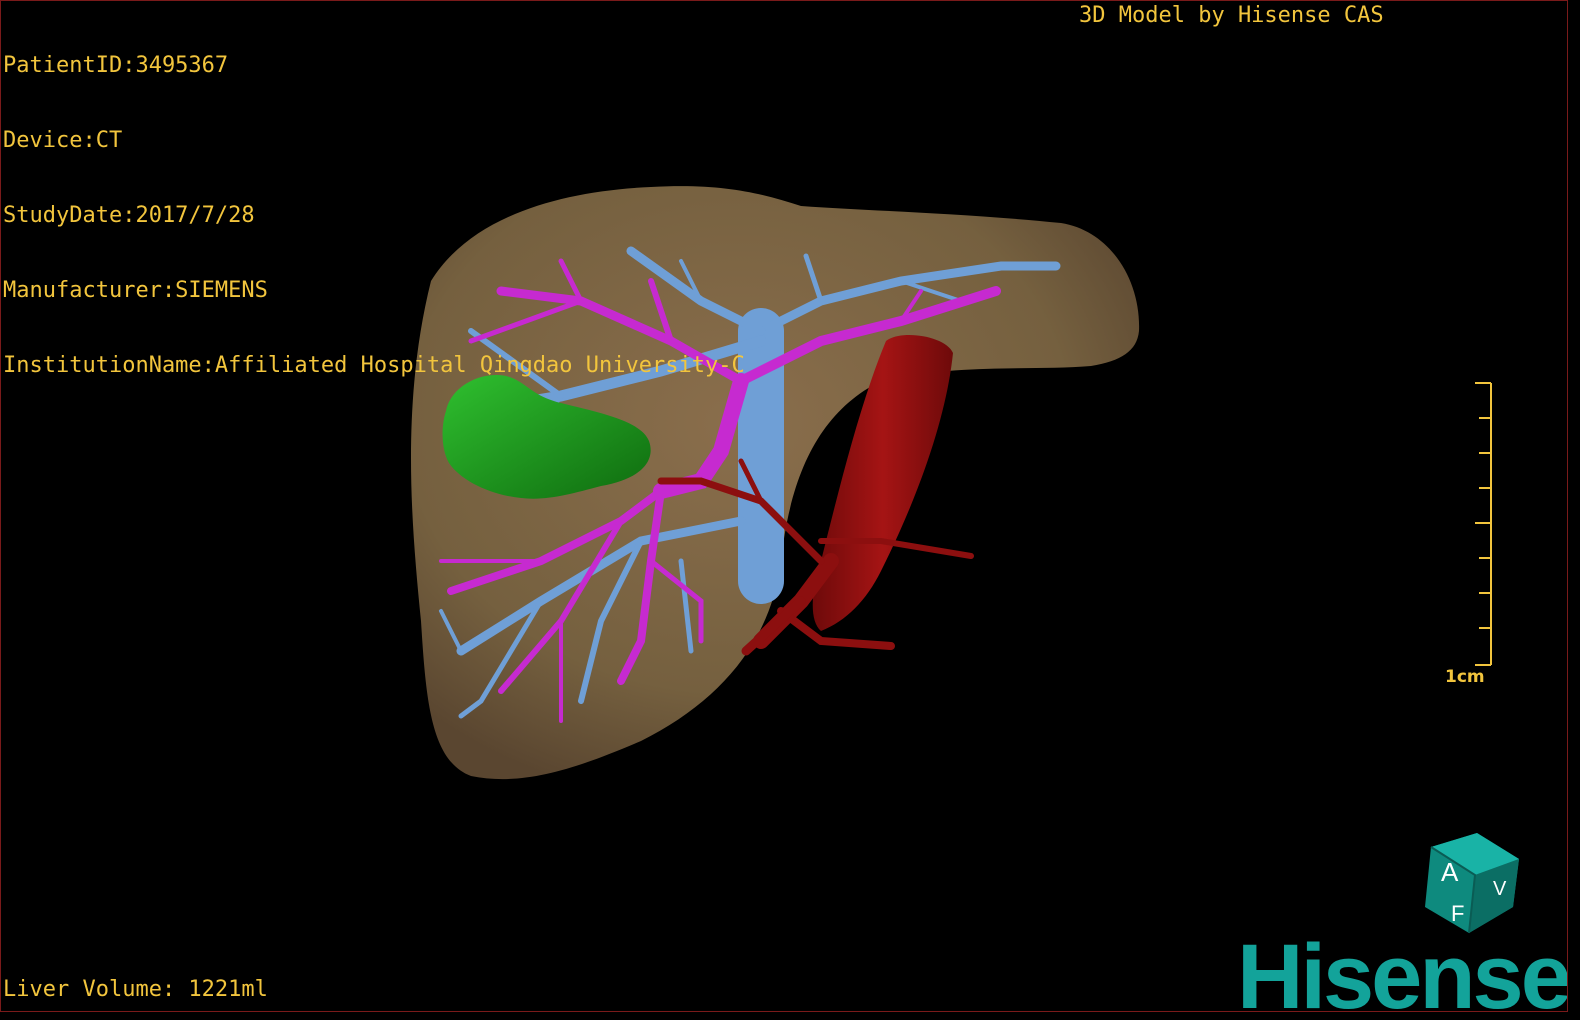 The image size is (1580, 1020). I want to click on cube-face-front-label: A, so click(1450, 872).